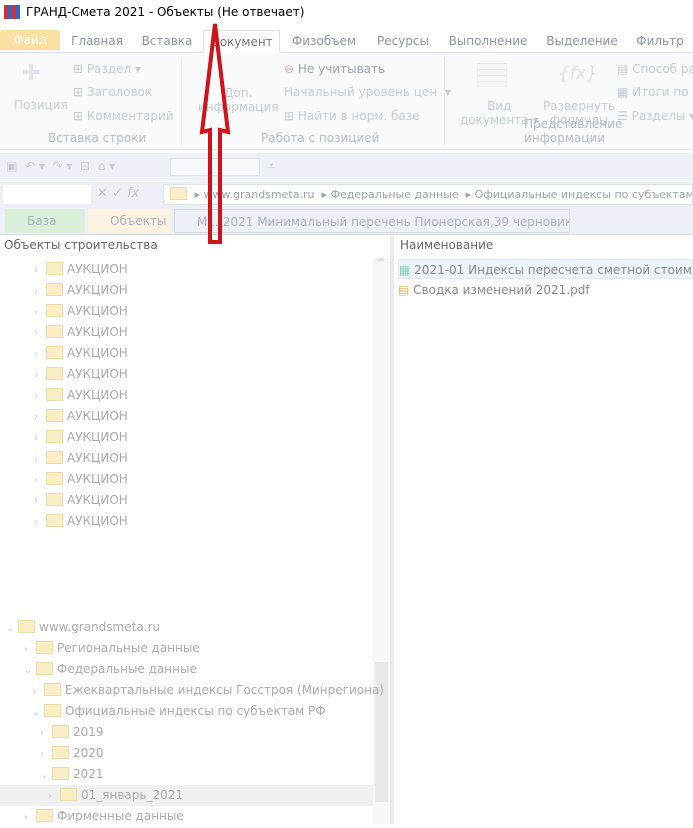 Image resolution: width=693 pixels, height=828 pixels. Describe the element at coordinates (324, 41) in the screenshot. I see `tab-physvolume: Физобъем` at that location.